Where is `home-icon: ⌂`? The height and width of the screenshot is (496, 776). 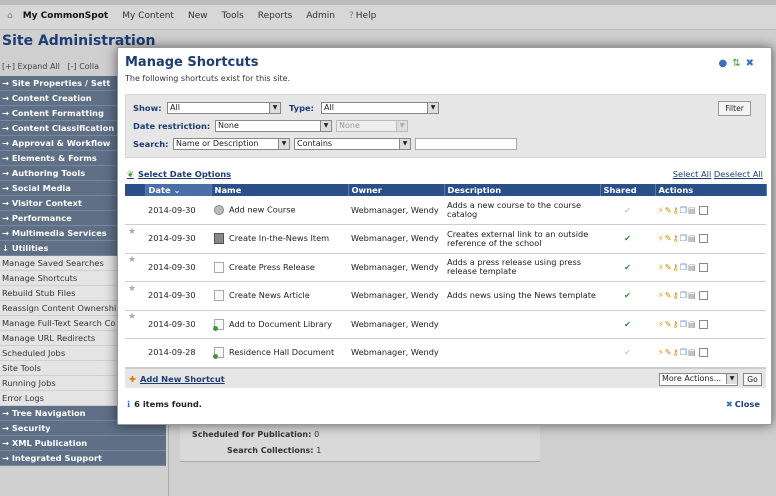
home-icon: ⌂ is located at coordinates (10, 16).